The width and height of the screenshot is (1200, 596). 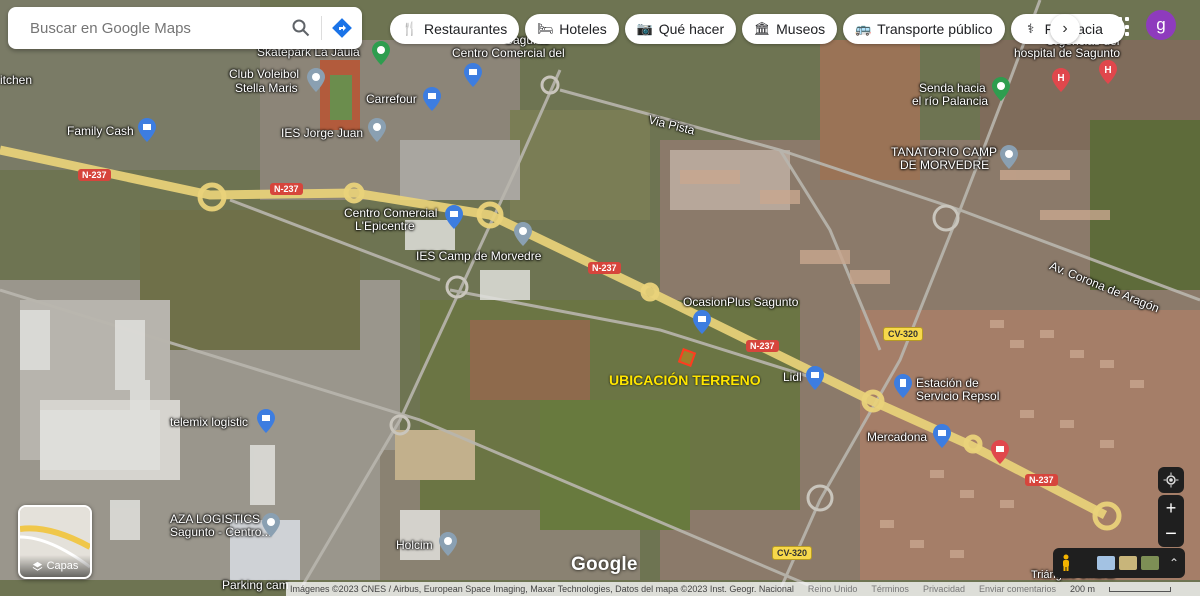 What do you see at coordinates (414, 545) in the screenshot?
I see `place-label-holcim: Holcim` at bounding box center [414, 545].